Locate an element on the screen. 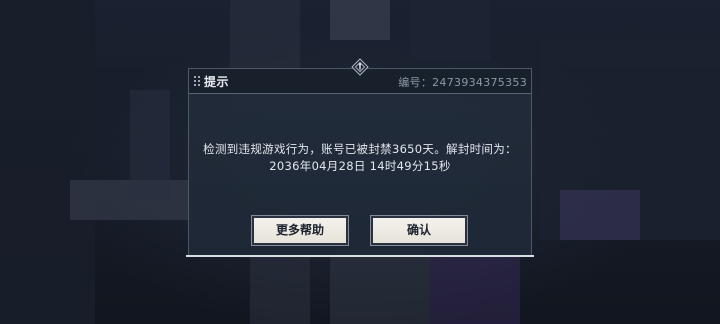  ban-message-line2: 2036年04月28日 14时49分15秒 is located at coordinates (360, 166).